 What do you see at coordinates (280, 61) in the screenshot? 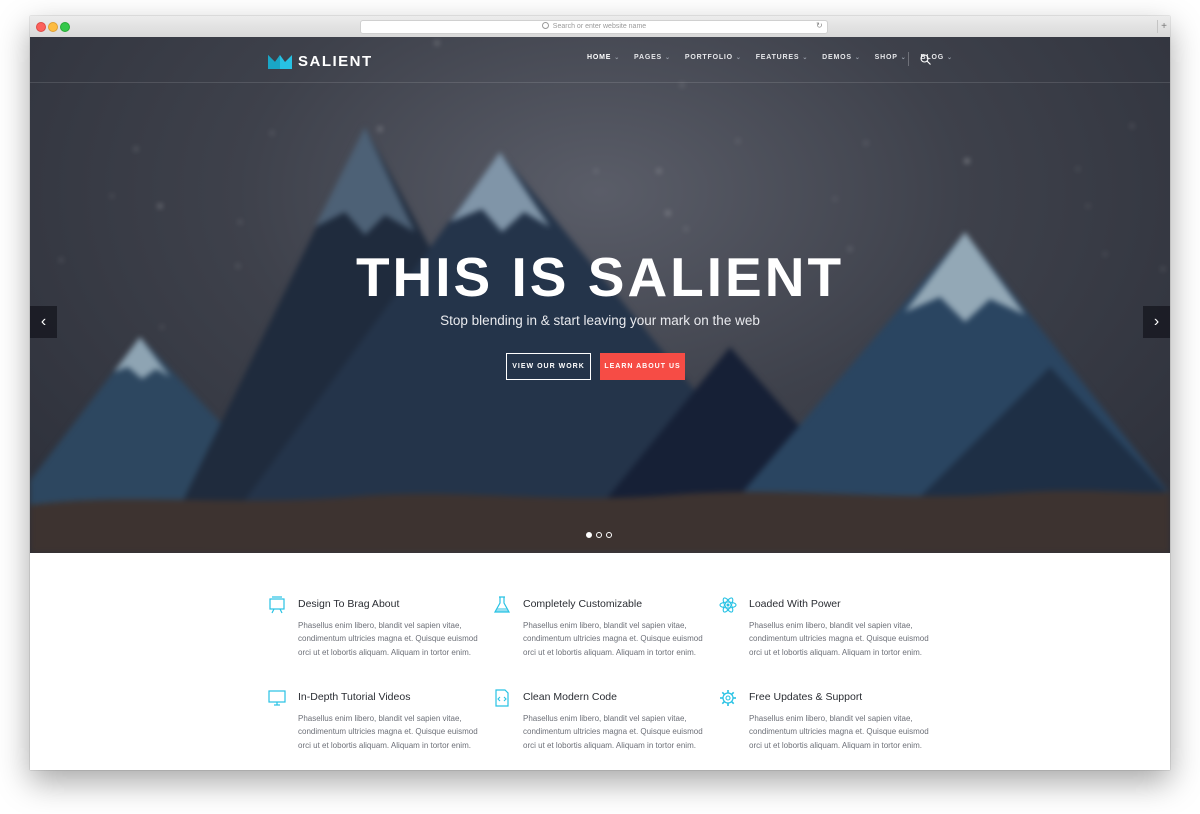
I see `crown-logo-icon` at bounding box center [280, 61].